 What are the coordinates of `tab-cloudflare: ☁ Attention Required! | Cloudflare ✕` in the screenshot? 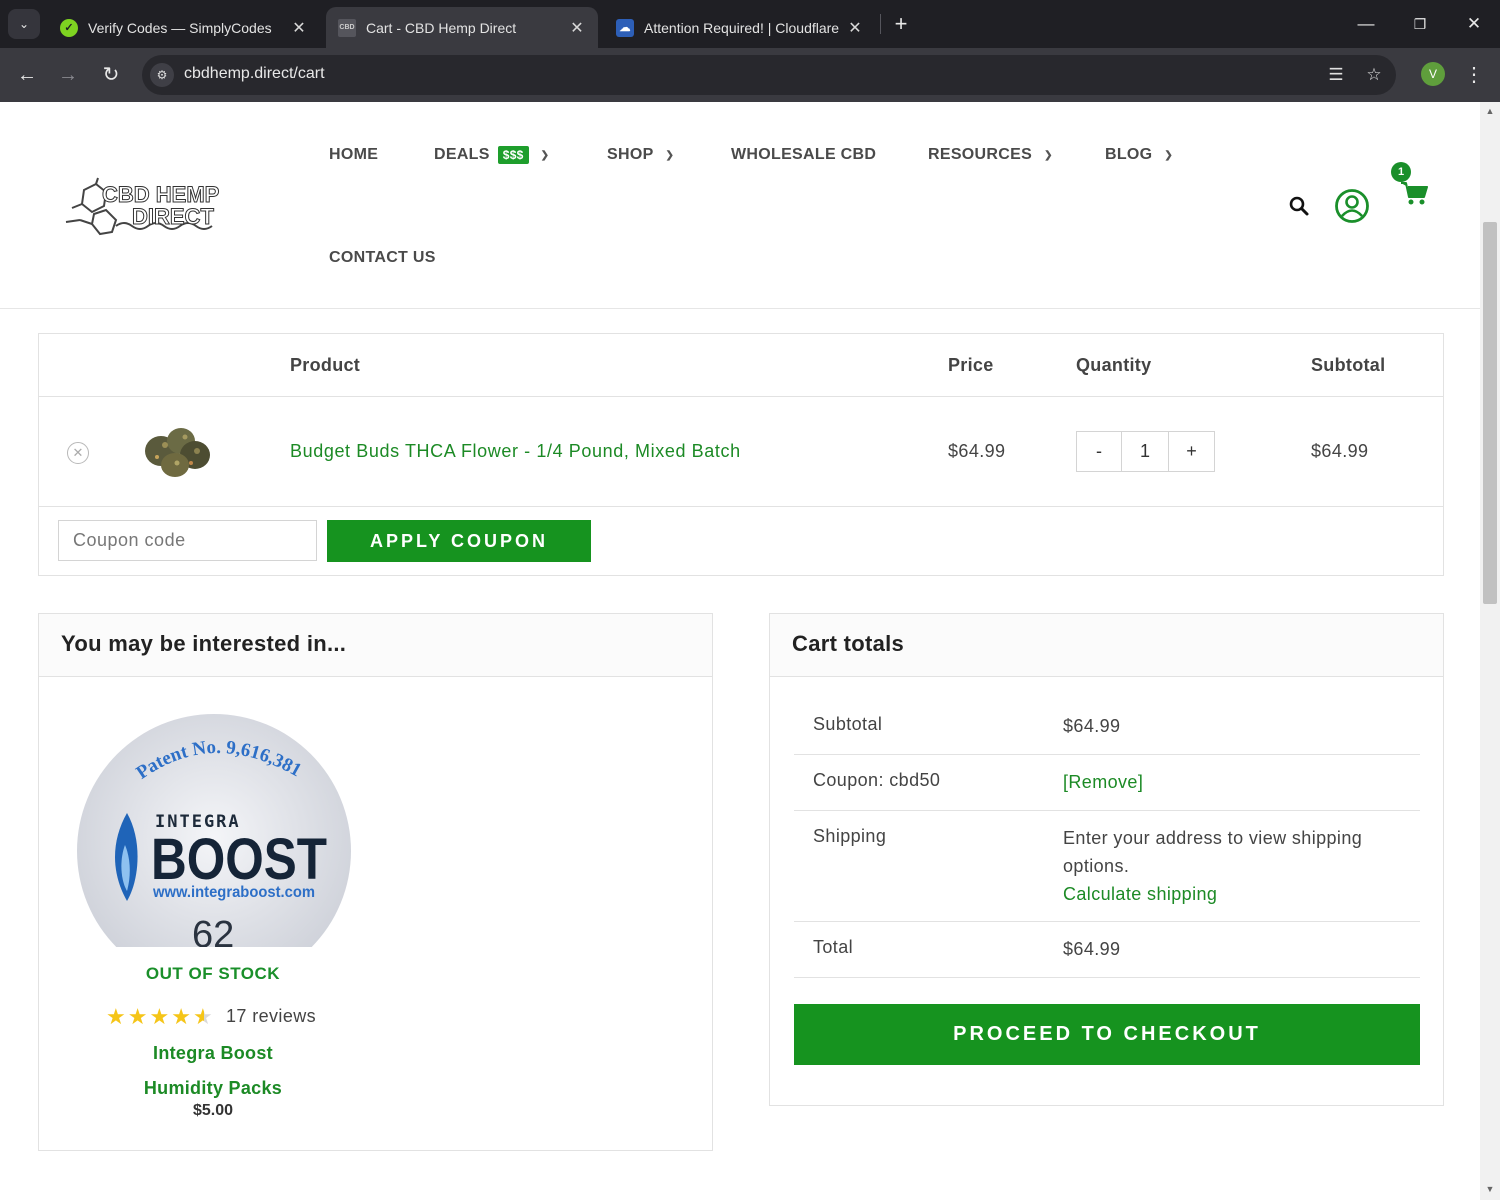 It's located at (740, 27).